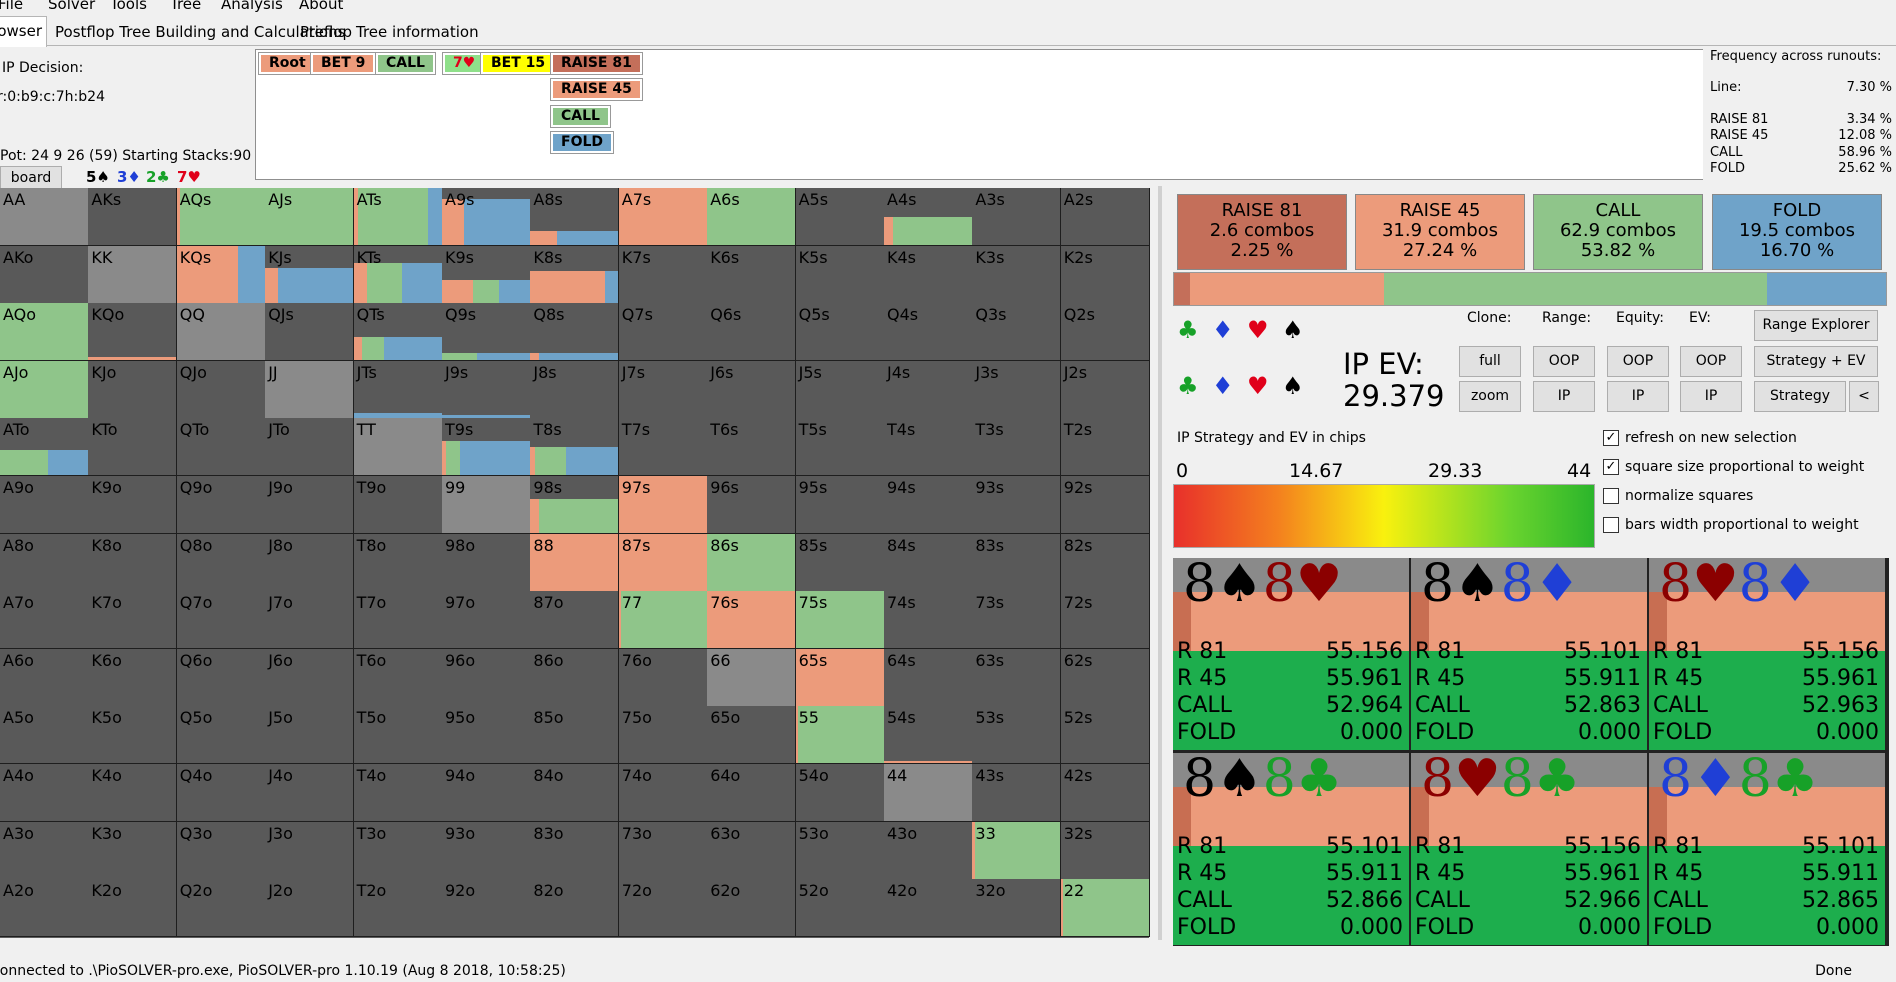 Image resolution: width=1896 pixels, height=982 pixels. Describe the element at coordinates (928, 793) in the screenshot. I see `hand-cell-44: 44` at that location.